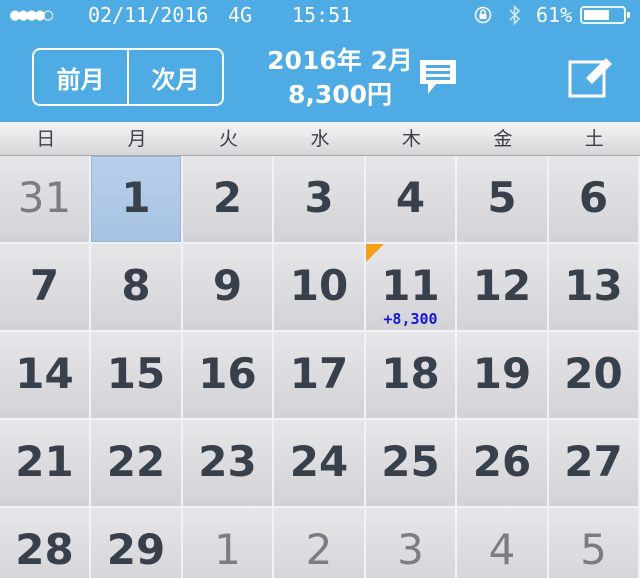 The height and width of the screenshot is (578, 640). I want to click on day-cell: 17, so click(320, 376).